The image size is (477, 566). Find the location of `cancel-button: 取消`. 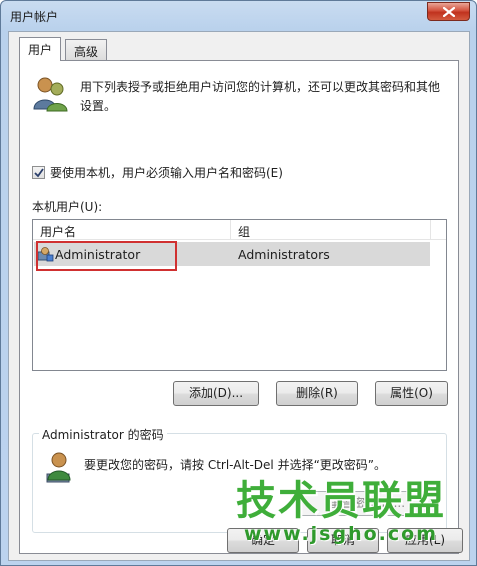

cancel-button: 取消 is located at coordinates (343, 540).